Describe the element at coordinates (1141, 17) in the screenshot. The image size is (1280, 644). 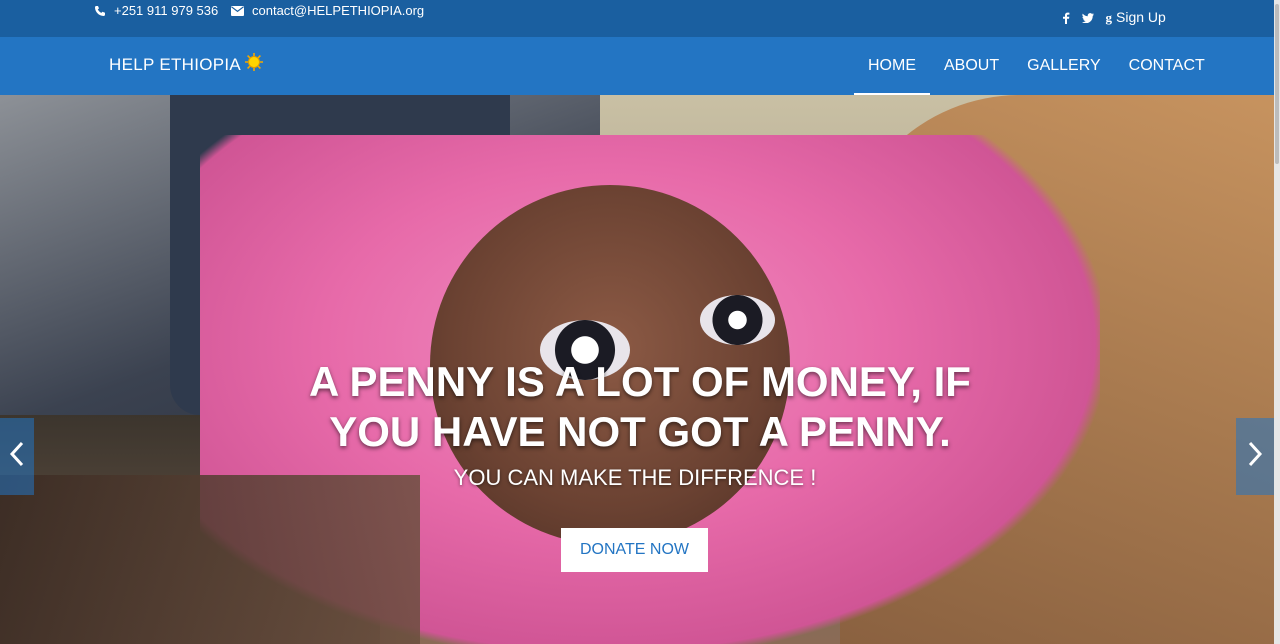
I see `sign-up-link: Sign Up` at that location.